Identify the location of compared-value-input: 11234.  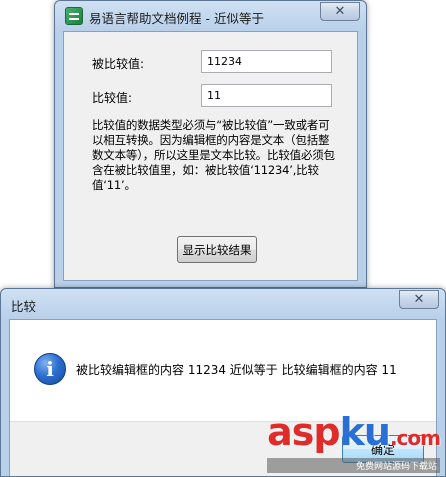
(266, 61).